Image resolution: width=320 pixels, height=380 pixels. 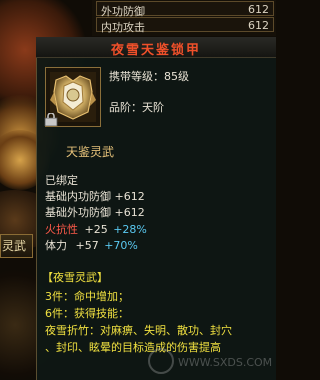 I want to click on stamina-bonus: +70%, so click(x=121, y=245).